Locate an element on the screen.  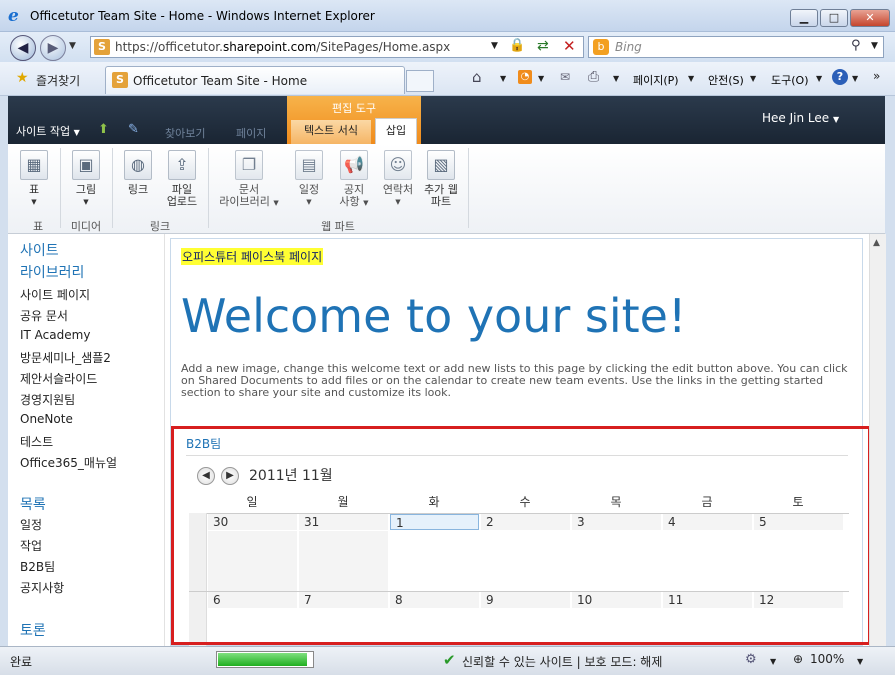
picture-label: 그림 is located at coordinates (86, 189).